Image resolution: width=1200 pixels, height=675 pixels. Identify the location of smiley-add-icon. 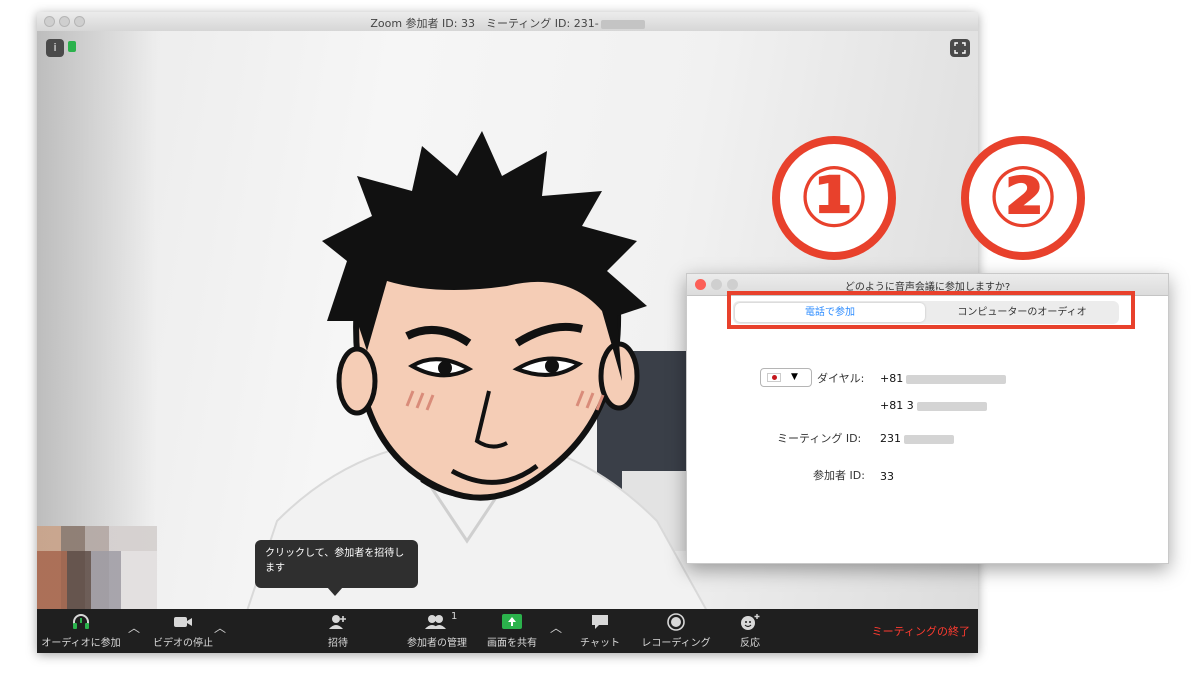
(750, 622).